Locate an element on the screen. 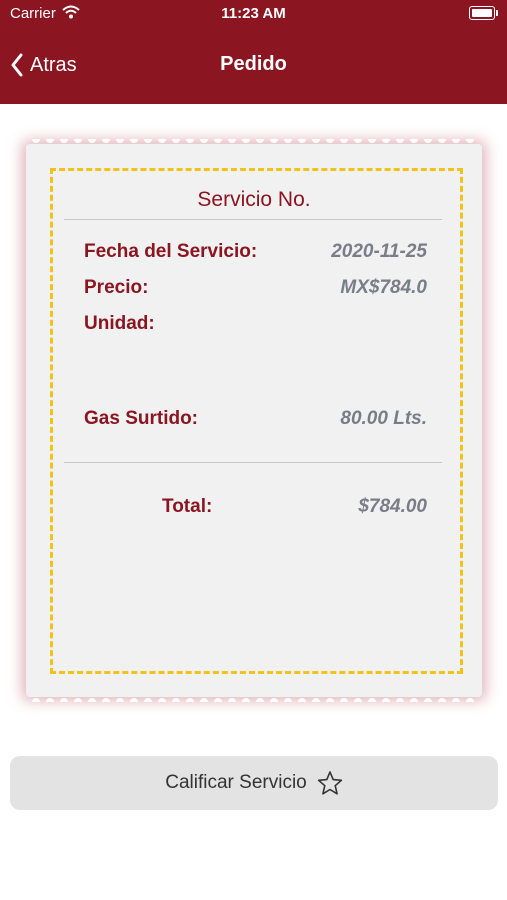 The image size is (507, 900). service-date-value: 2020-11-25 is located at coordinates (379, 251).